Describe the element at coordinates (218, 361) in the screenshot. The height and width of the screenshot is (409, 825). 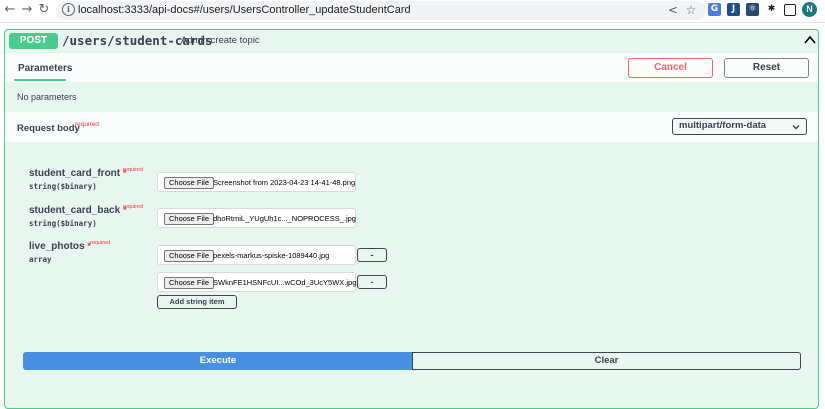
I see `execute-button: Execute` at that location.